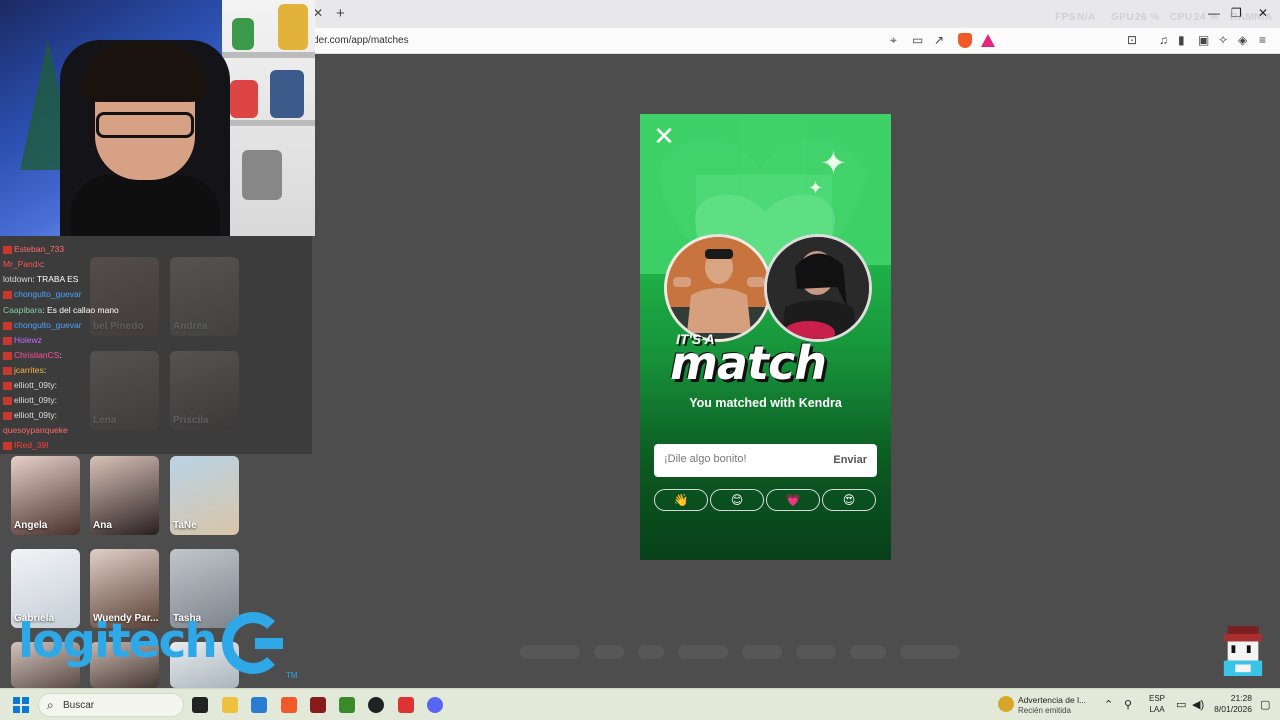 The width and height of the screenshot is (1280, 720). Describe the element at coordinates (737, 500) in the screenshot. I see `smile-emoji-button: 😊` at that location.